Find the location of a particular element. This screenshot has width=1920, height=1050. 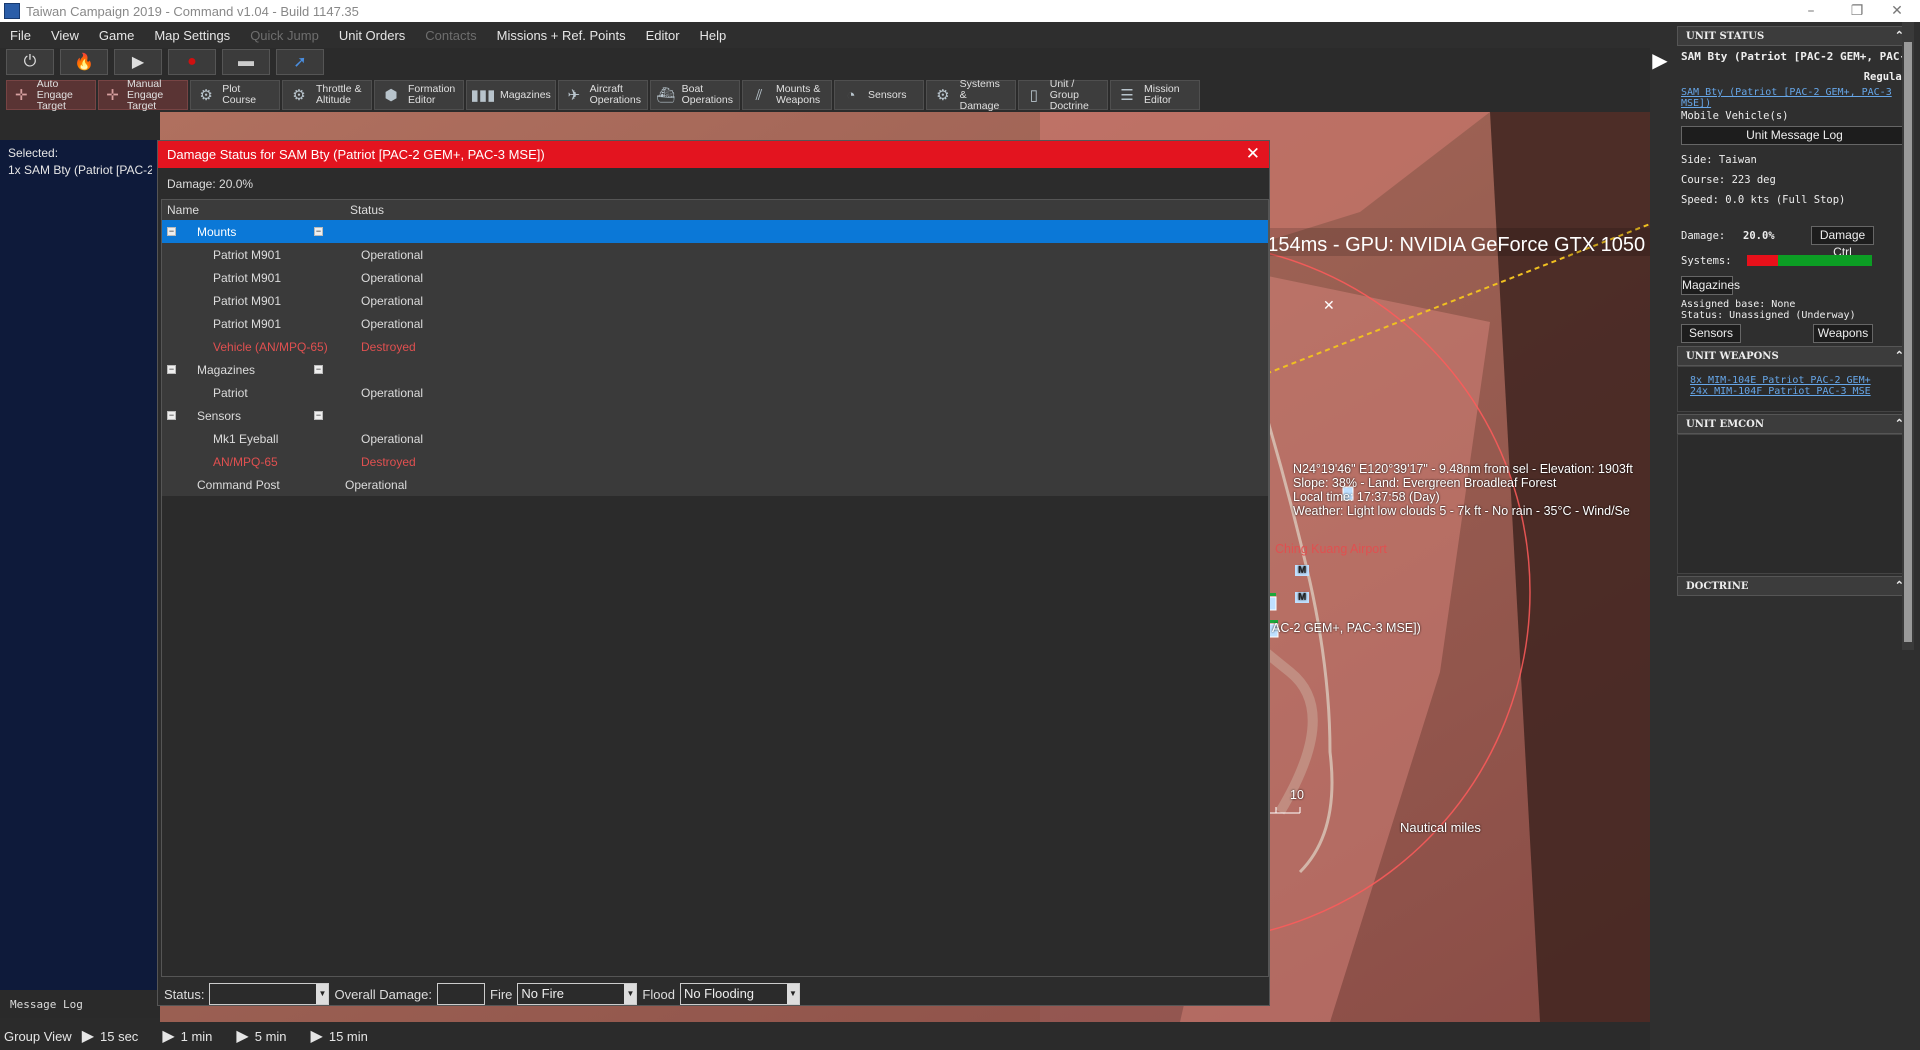

collapse-arrow-icon: ▶ is located at coordinates (1660, 60).